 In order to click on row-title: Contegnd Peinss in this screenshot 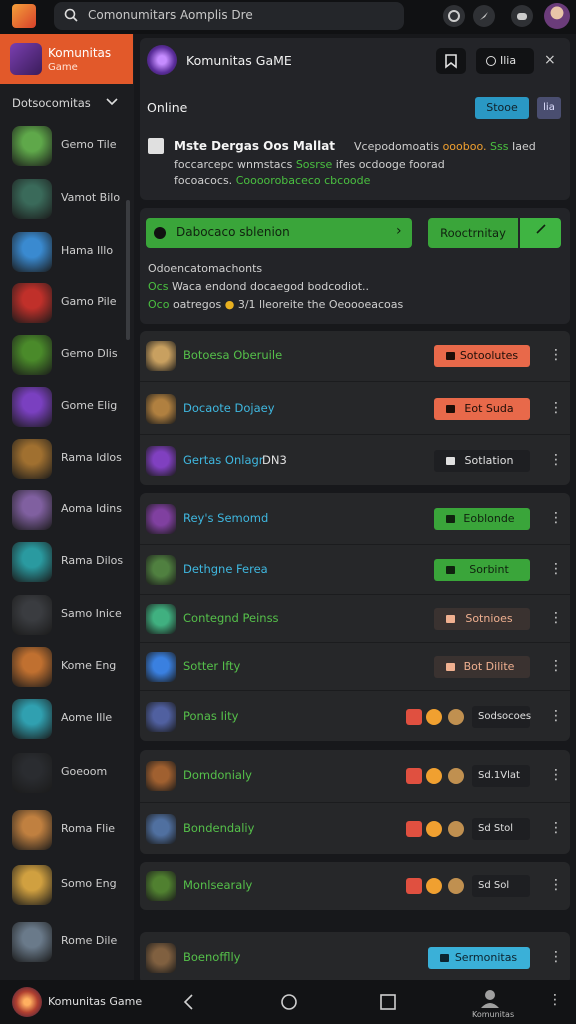, I will do `click(231, 618)`.